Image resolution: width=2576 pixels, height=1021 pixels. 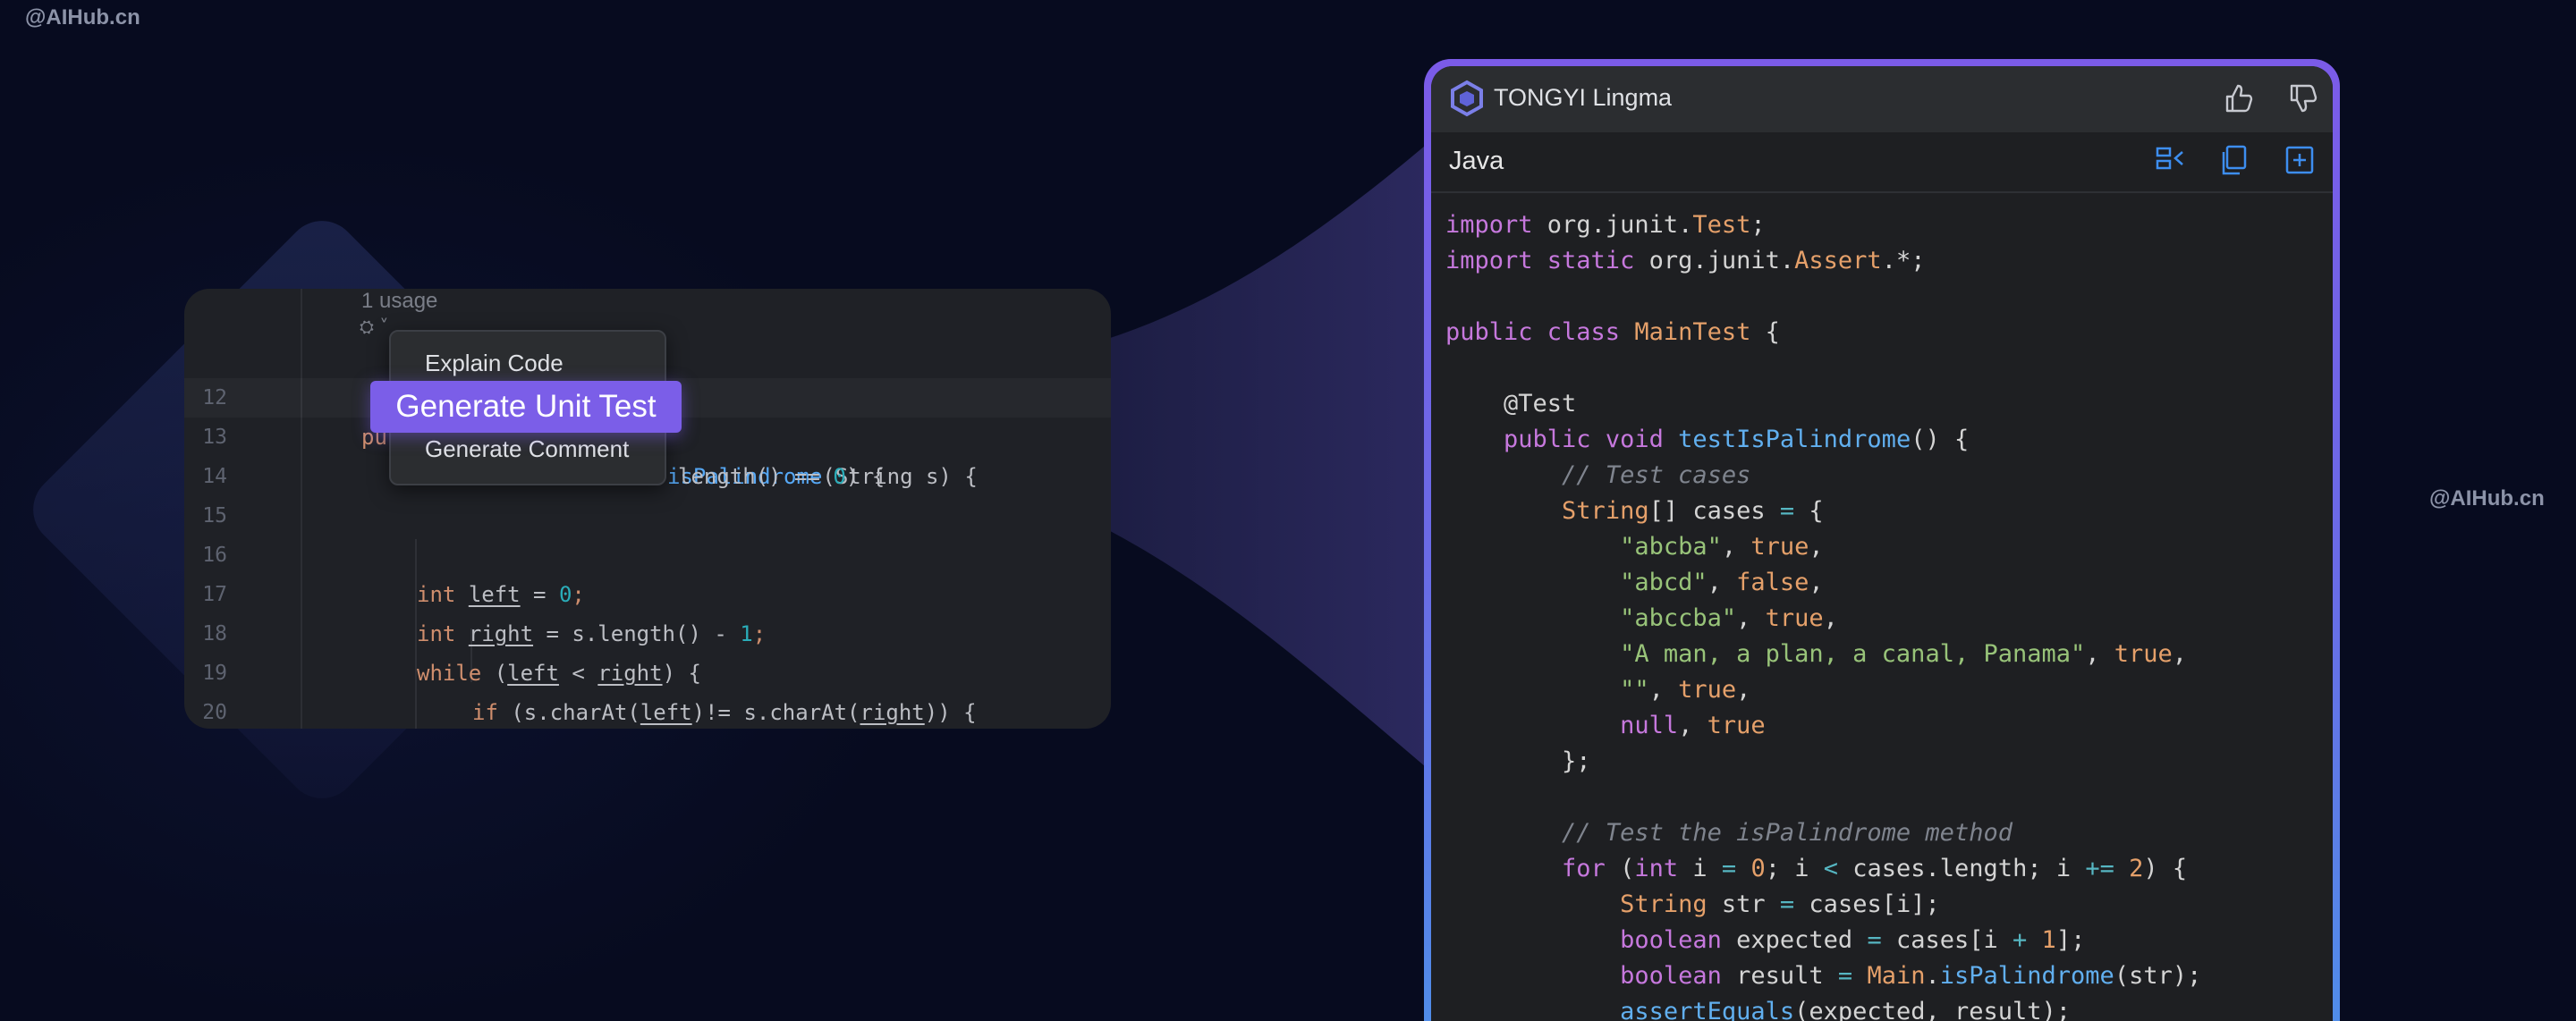 What do you see at coordinates (1846, 1009) in the screenshot?
I see `code-line: assertEquals(expected, result);` at bounding box center [1846, 1009].